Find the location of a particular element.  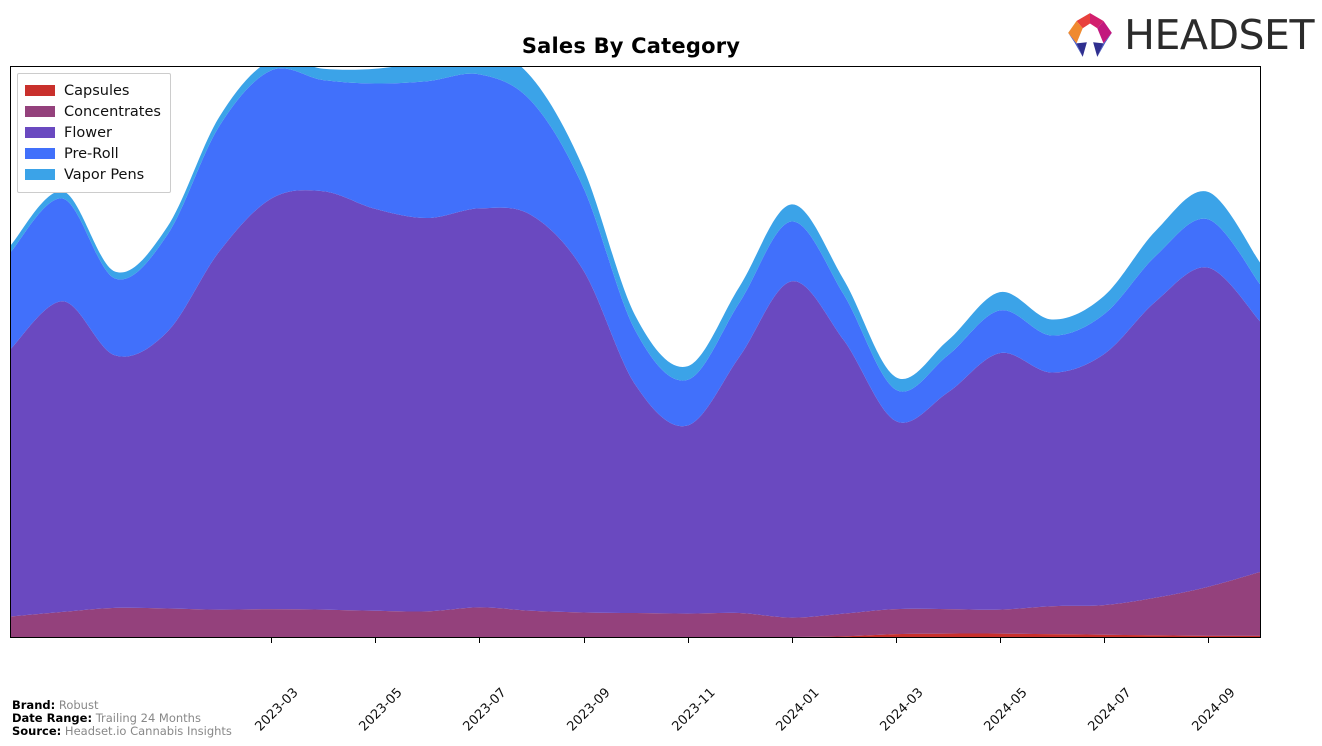

logo-wordmark: HEADSET is located at coordinates (1219, 34).